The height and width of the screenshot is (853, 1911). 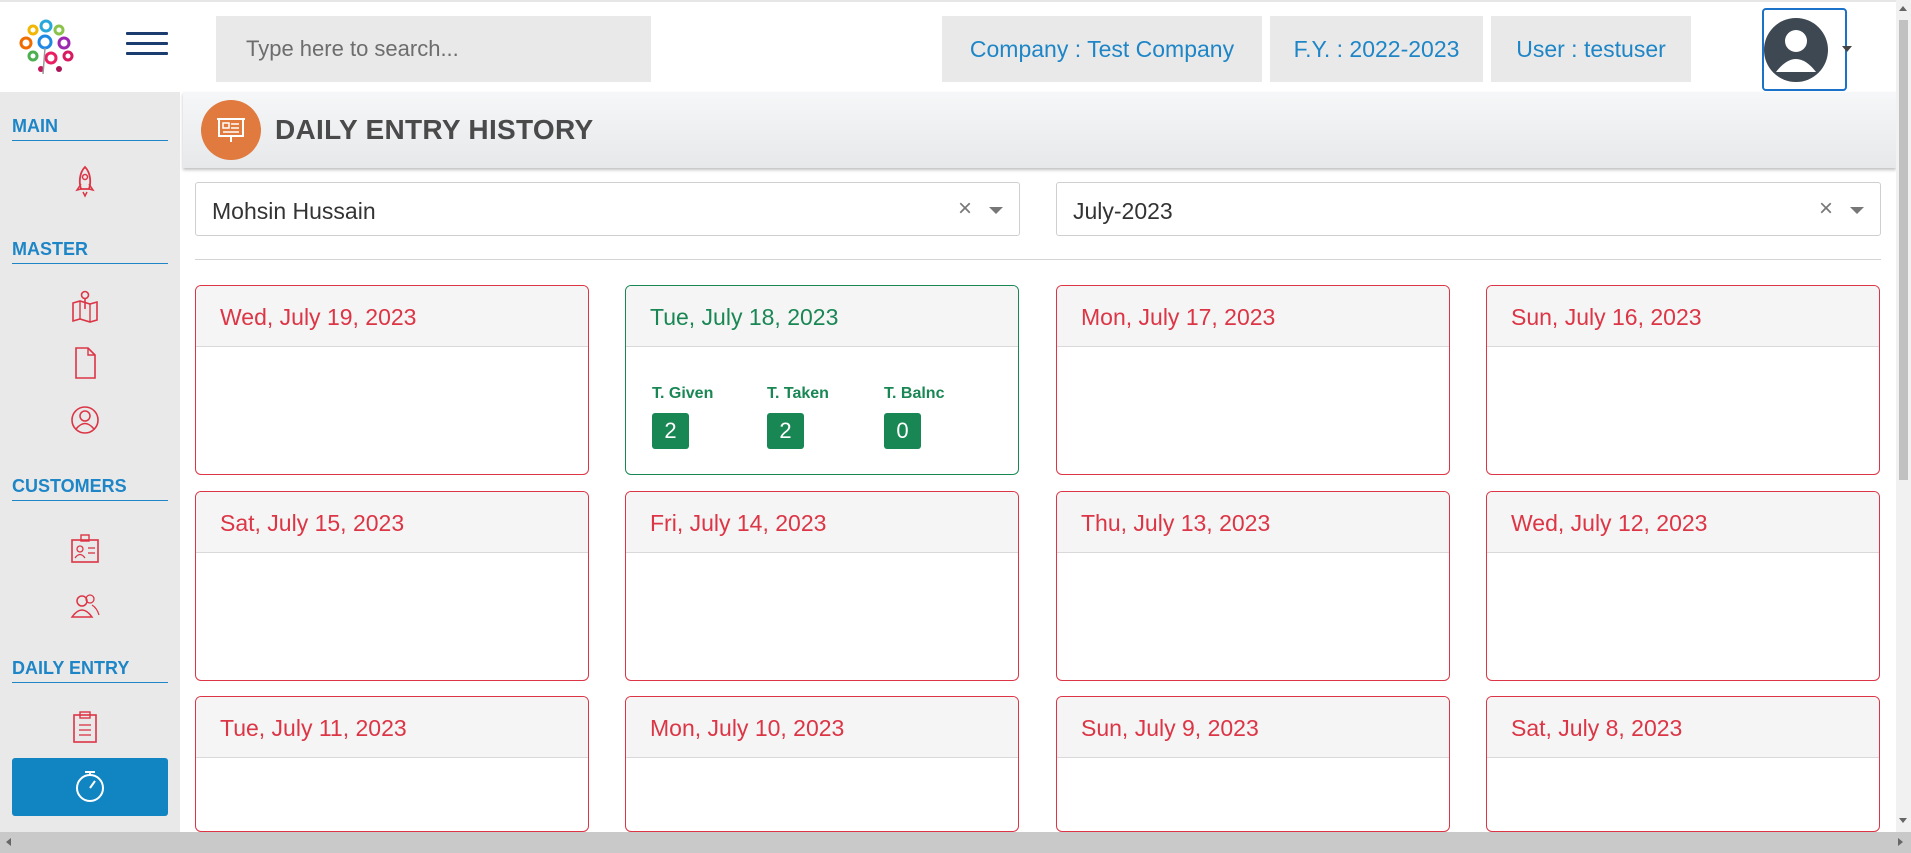 What do you see at coordinates (90, 462) in the screenshot?
I see `sidebar: MAIN MASTER CUSTOMERS DAILY ENTRY` at bounding box center [90, 462].